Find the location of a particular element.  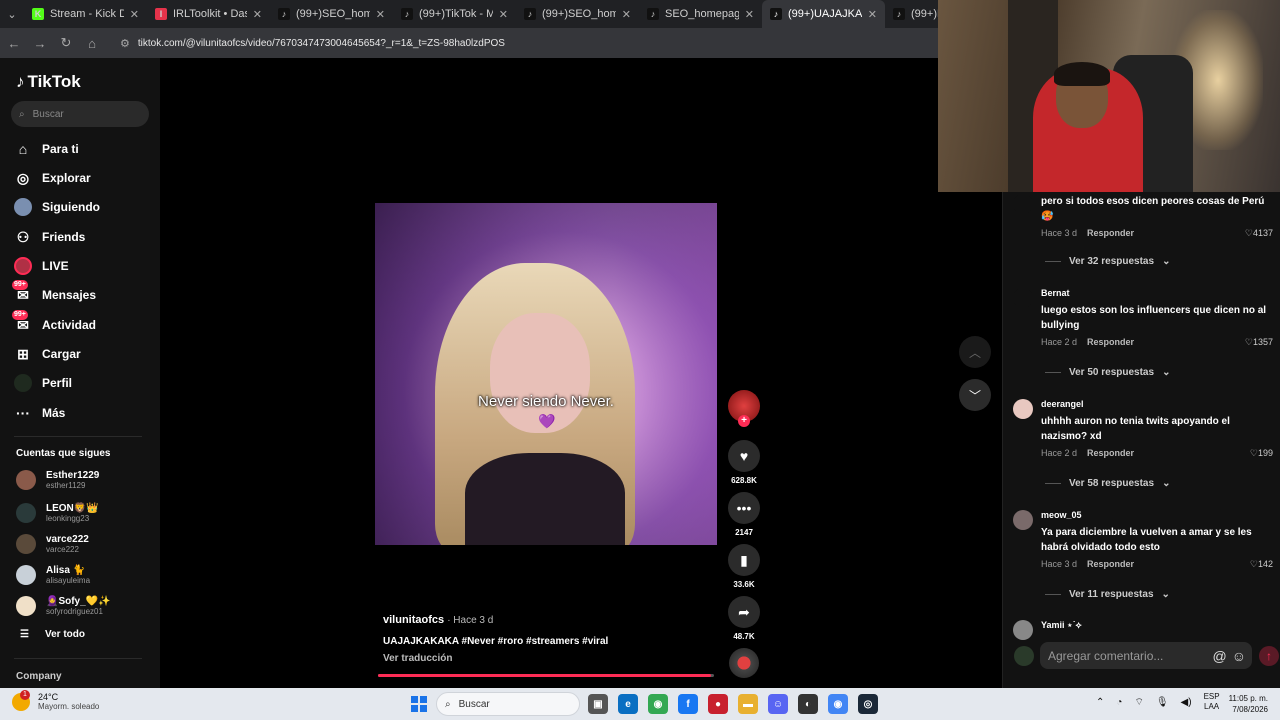

view-replies-link: Ver 50 respuestas ⌄ is located at coordinates (1107, 372).